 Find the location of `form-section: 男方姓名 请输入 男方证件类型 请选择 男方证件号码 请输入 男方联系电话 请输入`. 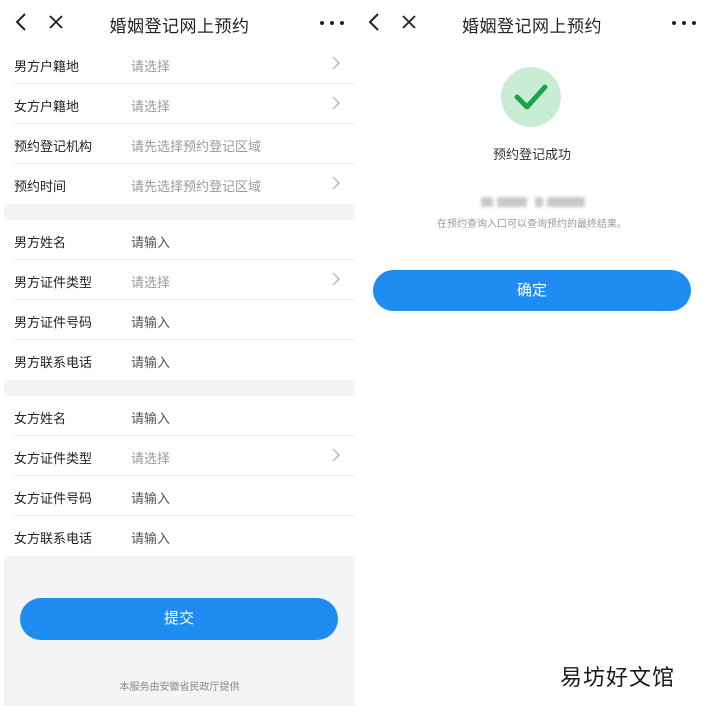

form-section: 男方姓名 请输入 男方证件类型 请选择 男方证件号码 请输入 男方联系电话 请输入 is located at coordinates (179, 300).